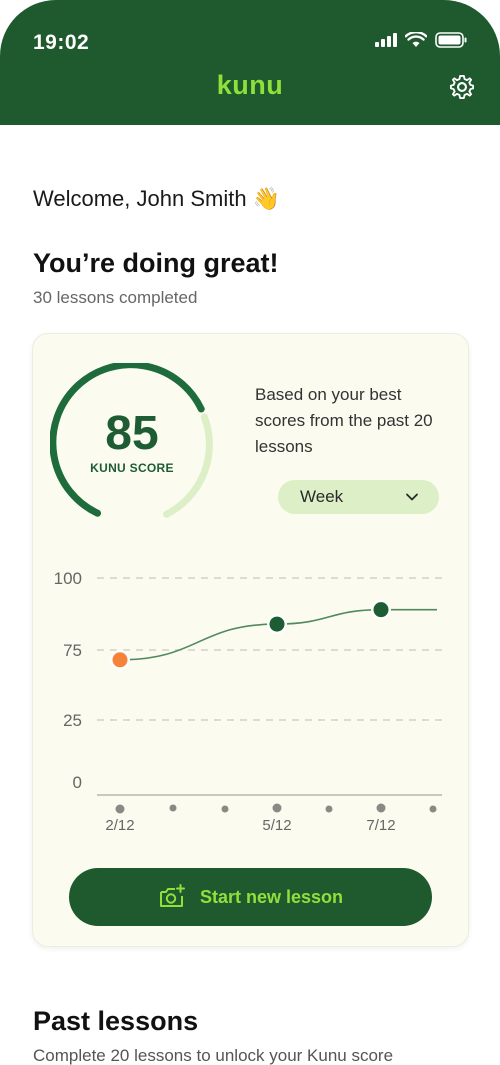 The width and height of the screenshot is (500, 1065). I want to click on settings-gear-icon, so click(462, 87).